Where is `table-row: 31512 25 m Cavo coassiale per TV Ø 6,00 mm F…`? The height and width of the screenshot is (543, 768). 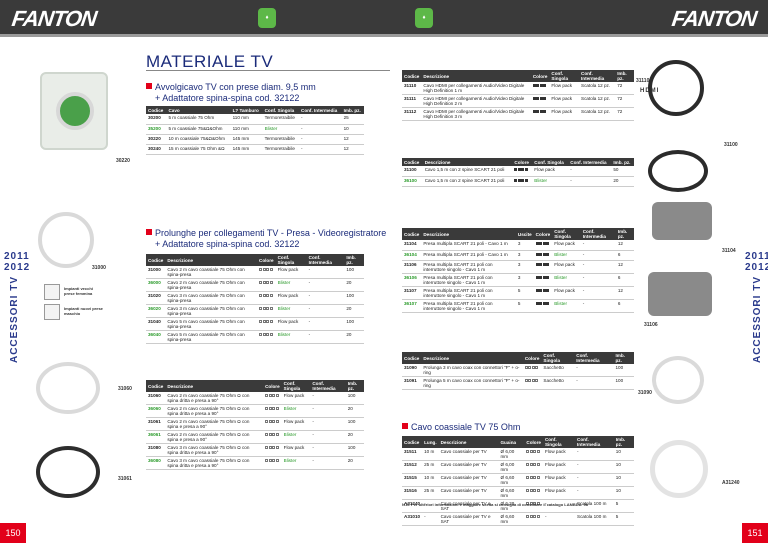 table-row: 31512 25 m Cavo coassiale per TV Ø 6,00 mm F… is located at coordinates (518, 467).